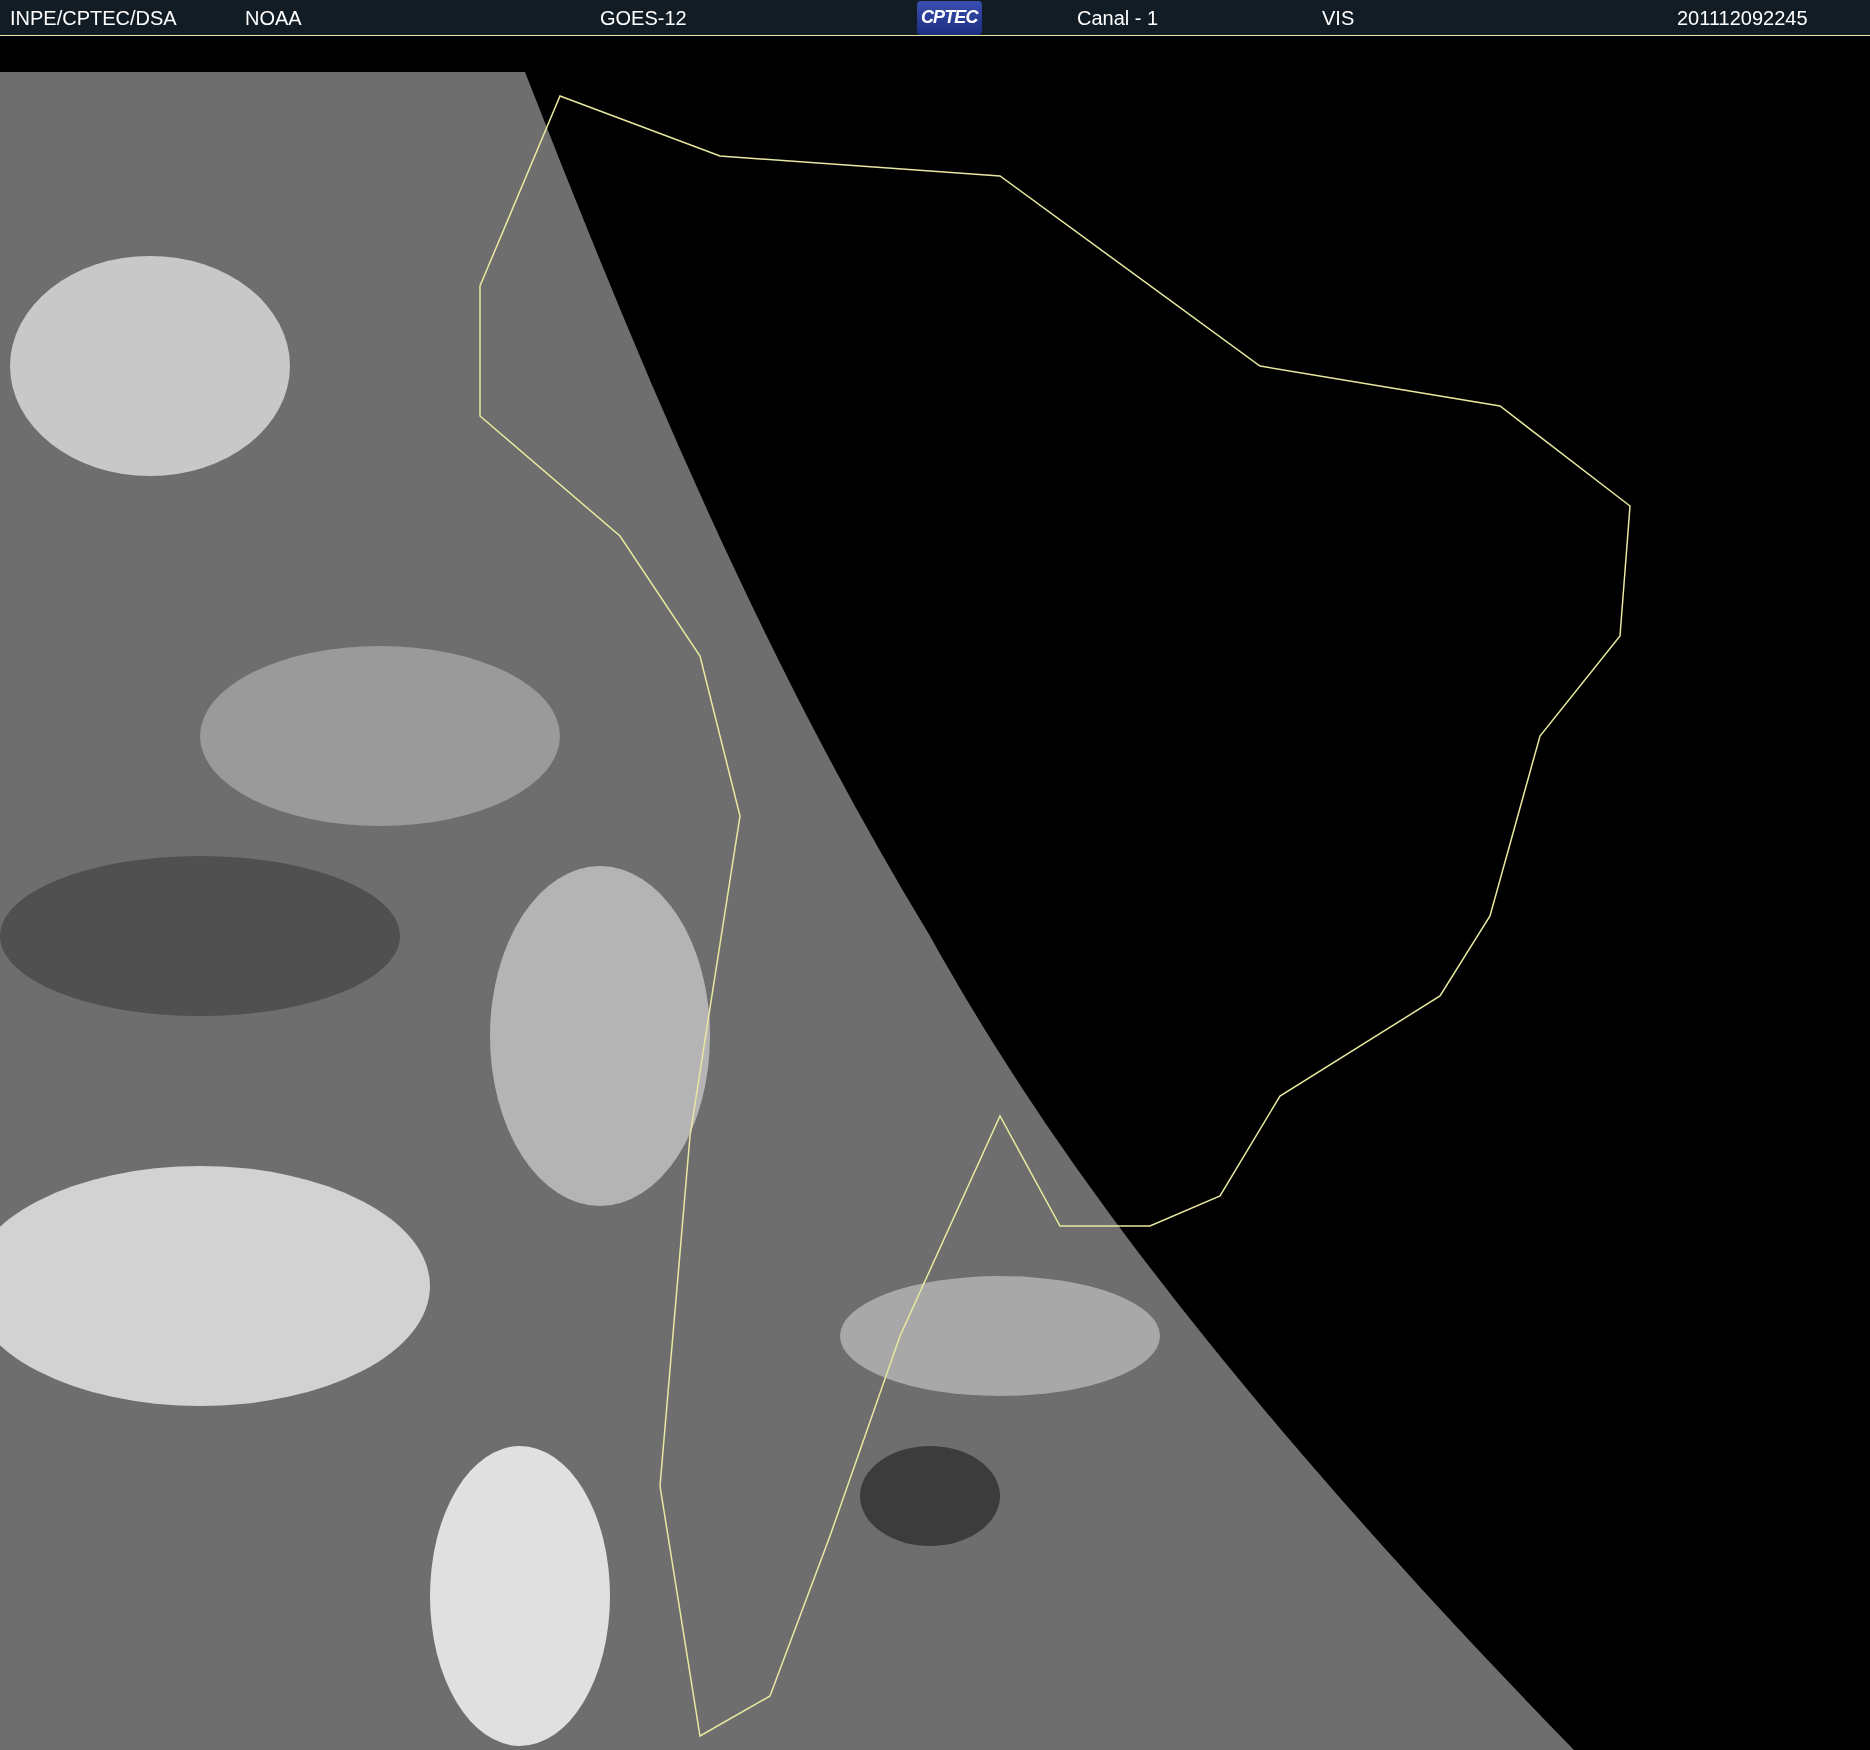 This screenshot has height=1750, width=1870. What do you see at coordinates (273, 17) in the screenshot?
I see `header-label: NOAA` at bounding box center [273, 17].